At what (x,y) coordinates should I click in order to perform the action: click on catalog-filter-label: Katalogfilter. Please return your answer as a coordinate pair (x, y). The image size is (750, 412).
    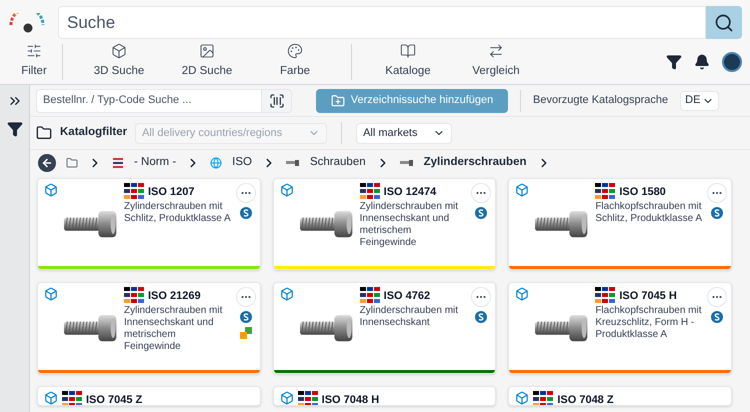
    Looking at the image, I should click on (94, 132).